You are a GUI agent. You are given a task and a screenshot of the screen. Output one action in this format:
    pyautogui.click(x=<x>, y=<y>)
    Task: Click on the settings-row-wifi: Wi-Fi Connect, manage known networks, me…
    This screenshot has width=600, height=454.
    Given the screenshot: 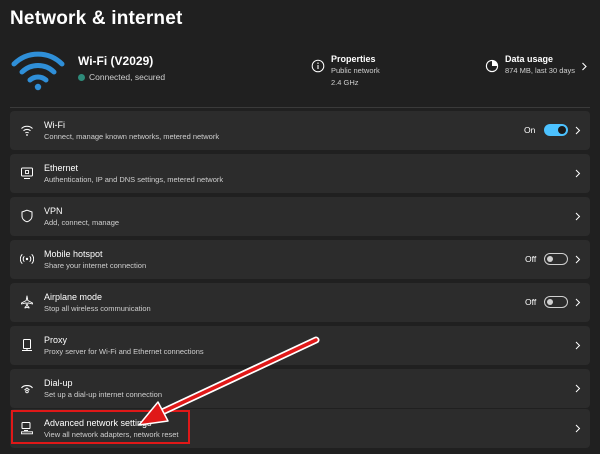 What is the action you would take?
    pyautogui.click(x=300, y=130)
    